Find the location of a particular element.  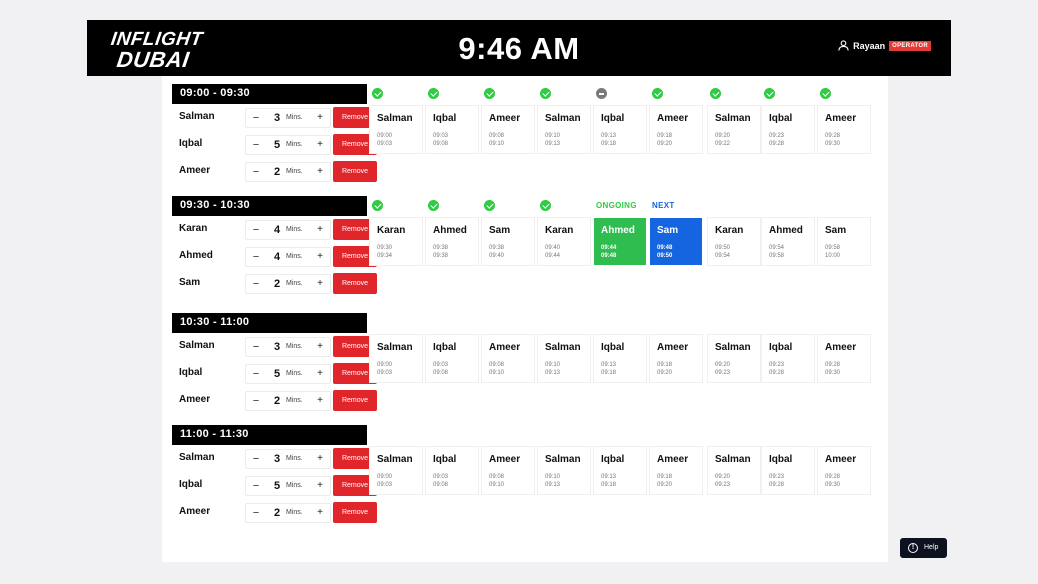

schedule-card: Salman 09:20 09:22 is located at coordinates (734, 129).